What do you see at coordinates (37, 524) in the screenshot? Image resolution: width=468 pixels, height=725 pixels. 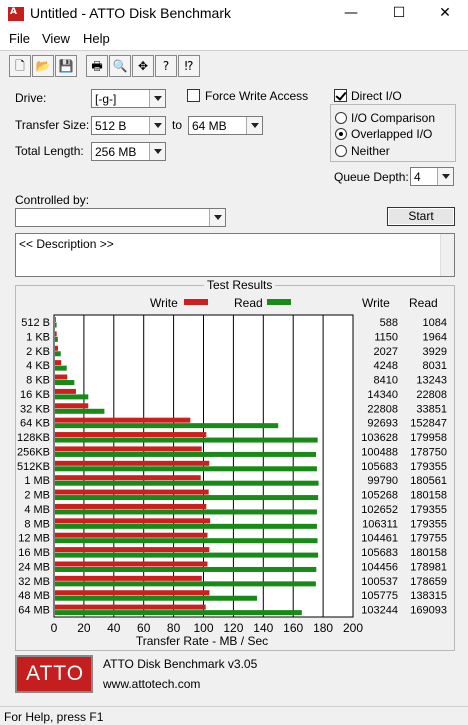 I see `category-label: 8 MB` at bounding box center [37, 524].